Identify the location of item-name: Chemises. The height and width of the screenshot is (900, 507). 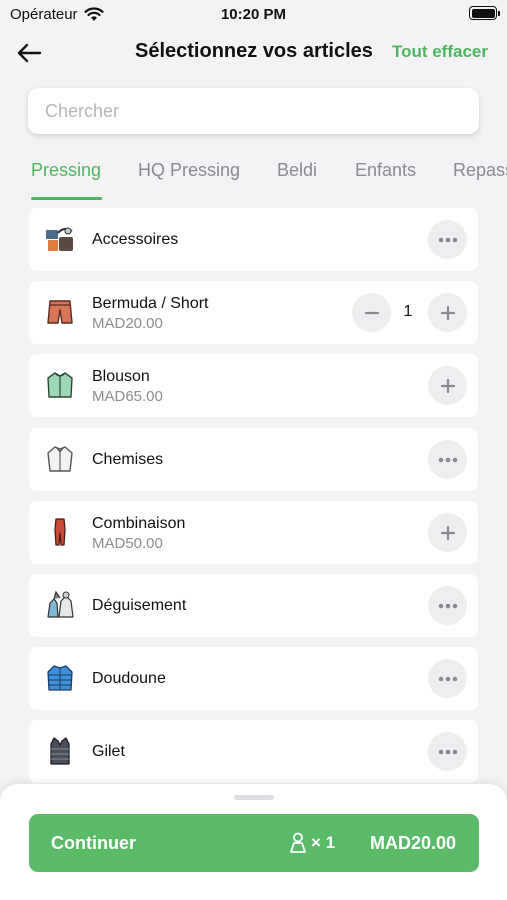
(128, 459).